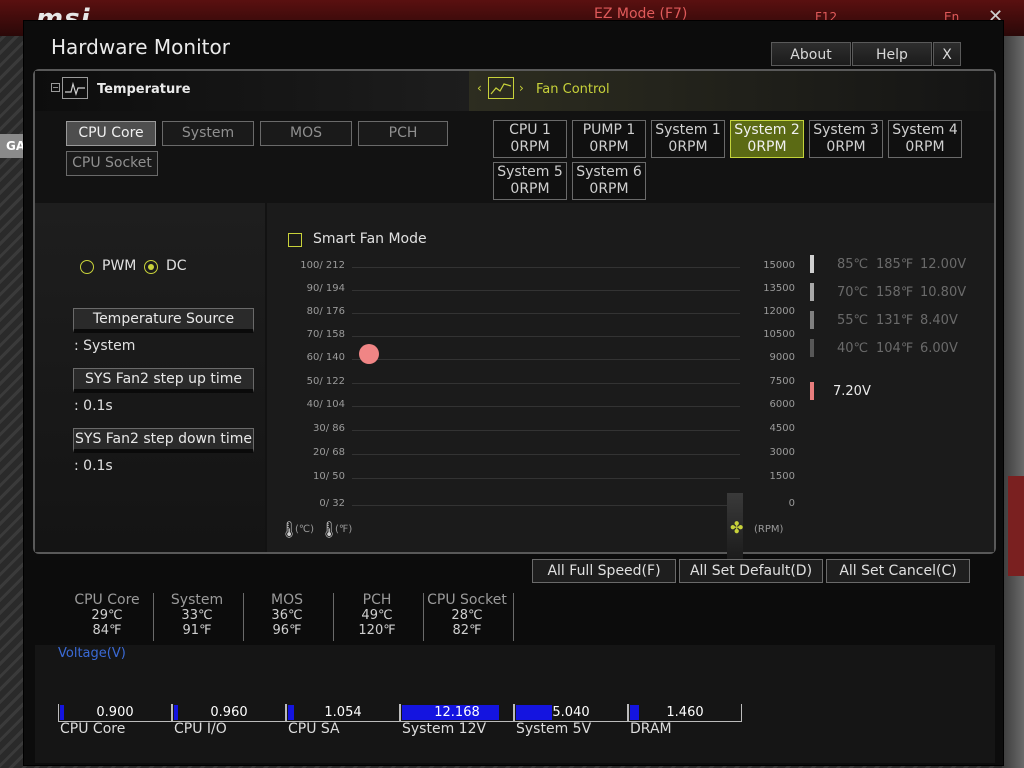 The height and width of the screenshot is (768, 1024). Describe the element at coordinates (751, 571) in the screenshot. I see `all-set-default-button: All Set Default(D)` at that location.